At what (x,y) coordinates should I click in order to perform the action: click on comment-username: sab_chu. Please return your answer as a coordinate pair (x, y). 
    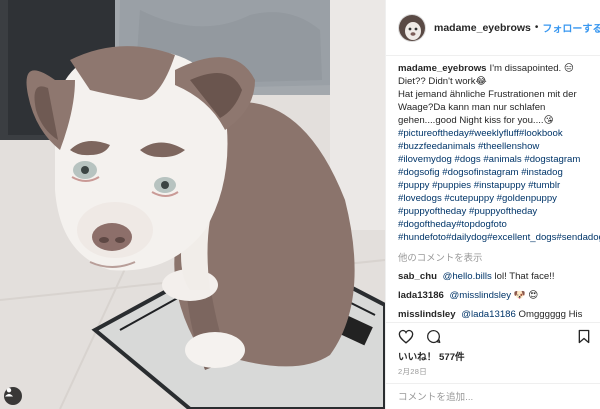
    Looking at the image, I should click on (417, 276).